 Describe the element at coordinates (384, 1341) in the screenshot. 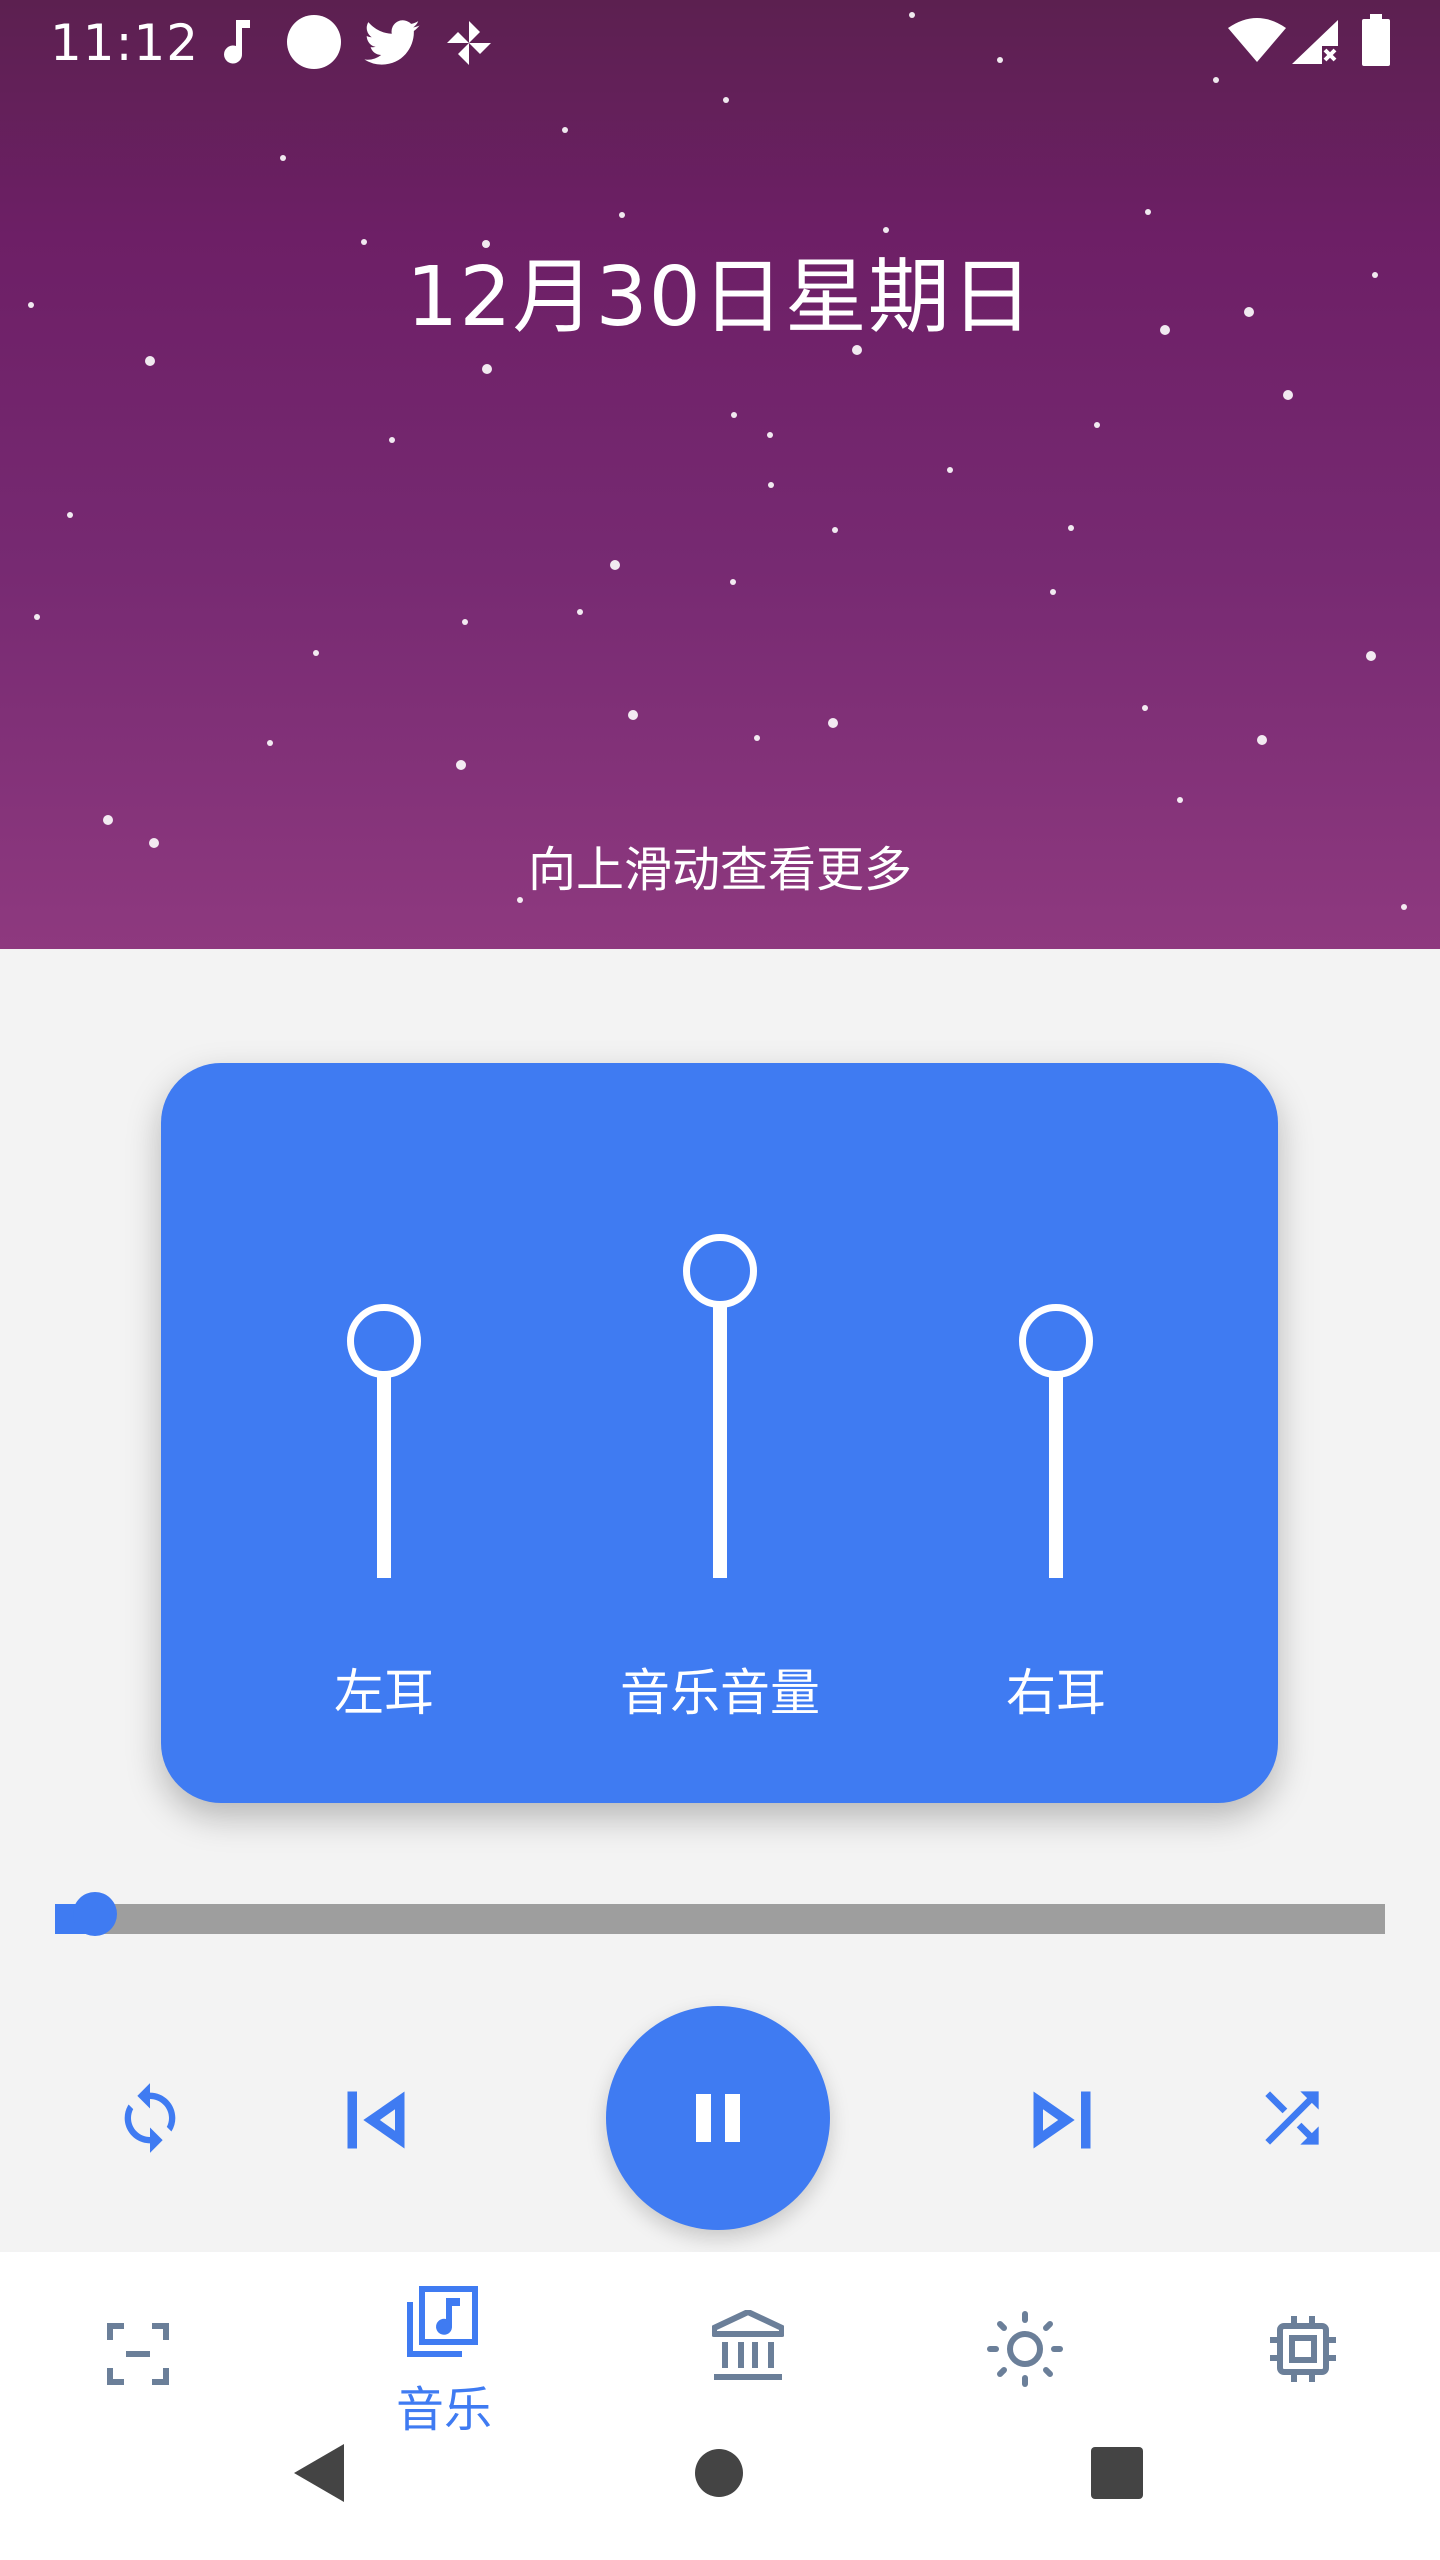

I see `left-ear-slider-knob` at that location.